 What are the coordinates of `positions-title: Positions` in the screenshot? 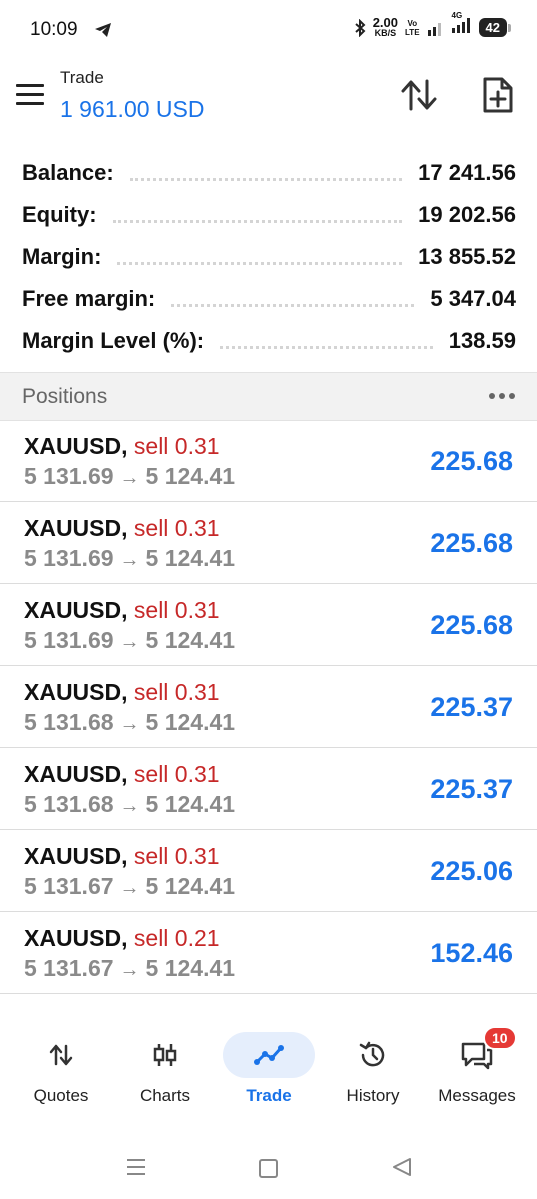 It's located at (65, 396).